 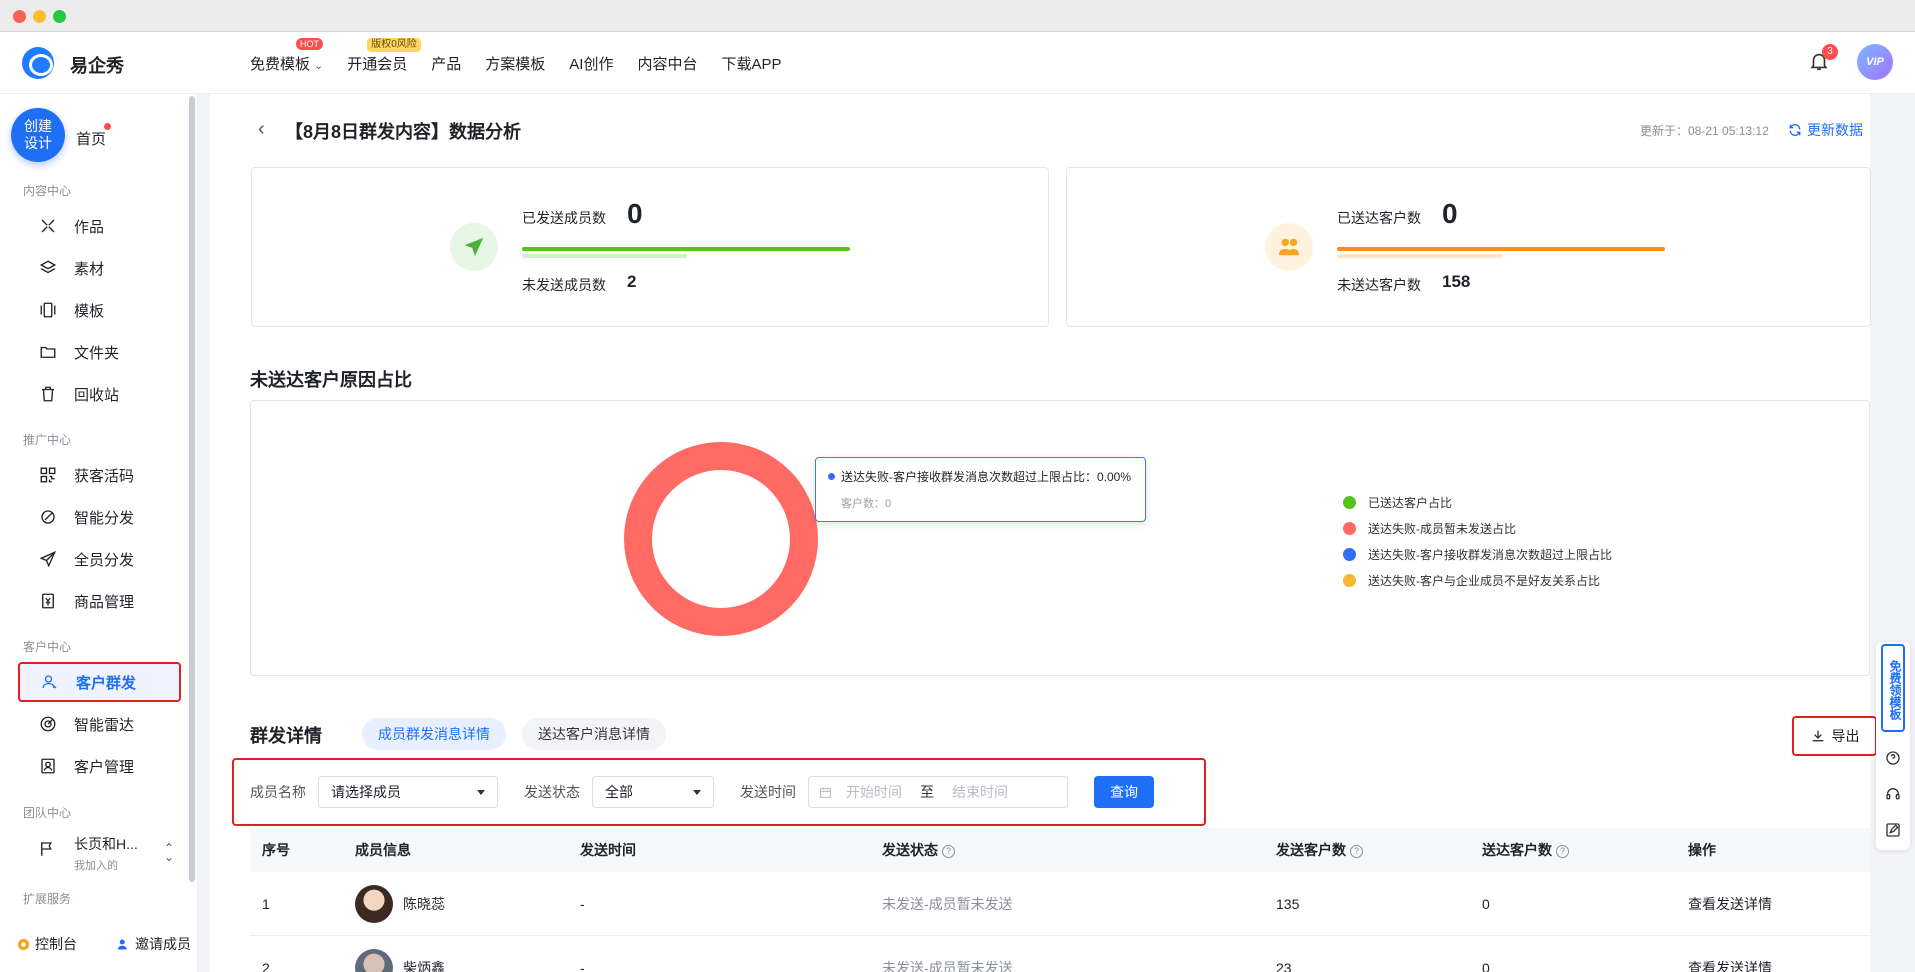 What do you see at coordinates (1410, 502) in the screenshot?
I see `legend-label: 已送达客户占比` at bounding box center [1410, 502].